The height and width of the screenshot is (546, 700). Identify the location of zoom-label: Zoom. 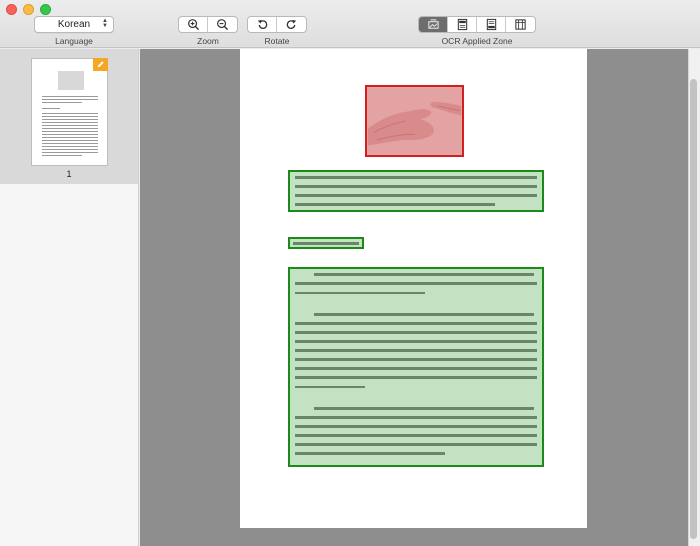
(208, 41).